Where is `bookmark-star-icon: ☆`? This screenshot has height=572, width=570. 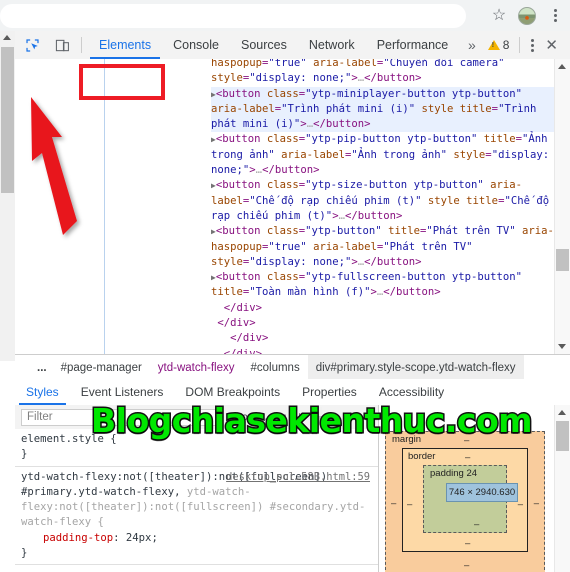
bookmark-star-icon: ☆ is located at coordinates (499, 16).